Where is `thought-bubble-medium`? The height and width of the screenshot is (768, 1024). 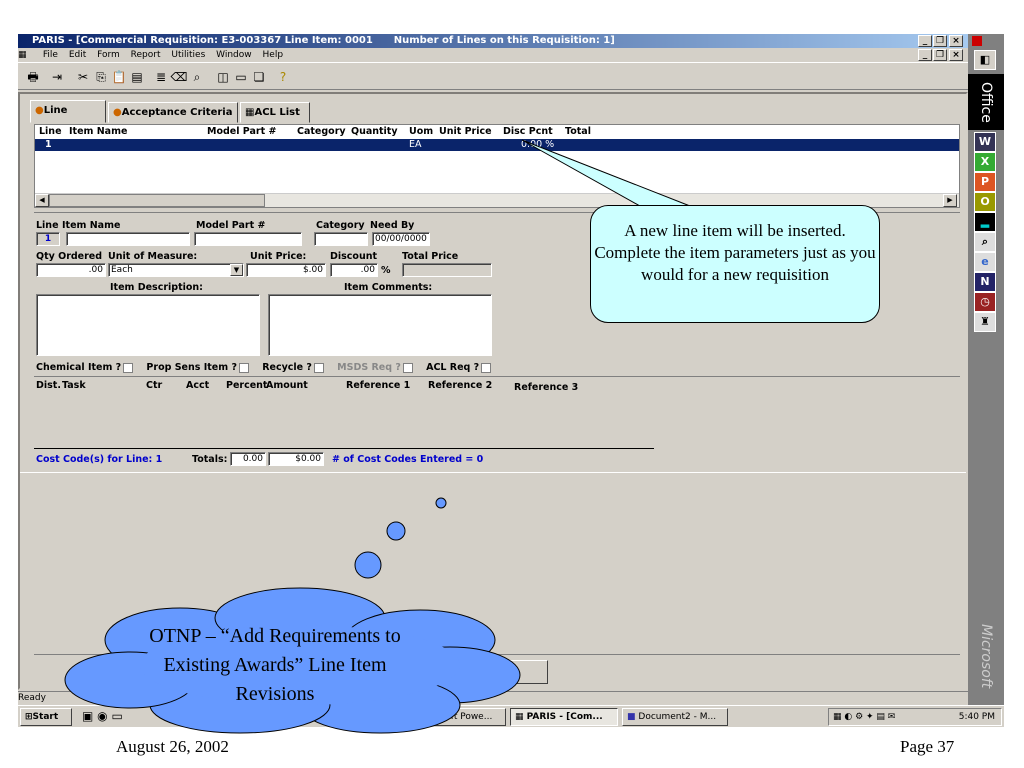 thought-bubble-medium is located at coordinates (396, 531).